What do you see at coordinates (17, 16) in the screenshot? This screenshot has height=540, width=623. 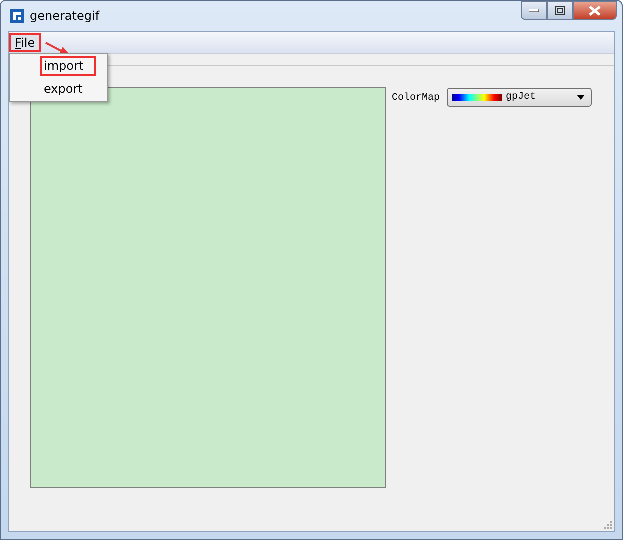 I see `app-icon` at bounding box center [17, 16].